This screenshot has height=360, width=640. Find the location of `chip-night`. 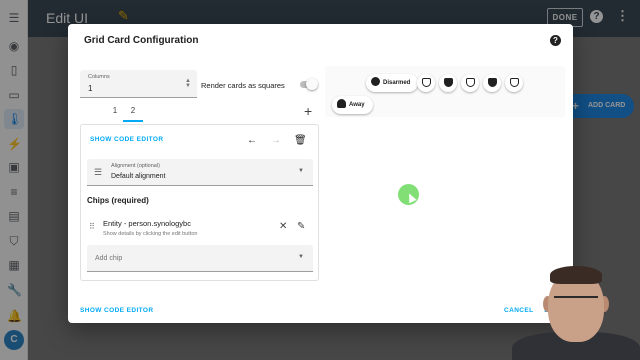

chip-night is located at coordinates (470, 83).